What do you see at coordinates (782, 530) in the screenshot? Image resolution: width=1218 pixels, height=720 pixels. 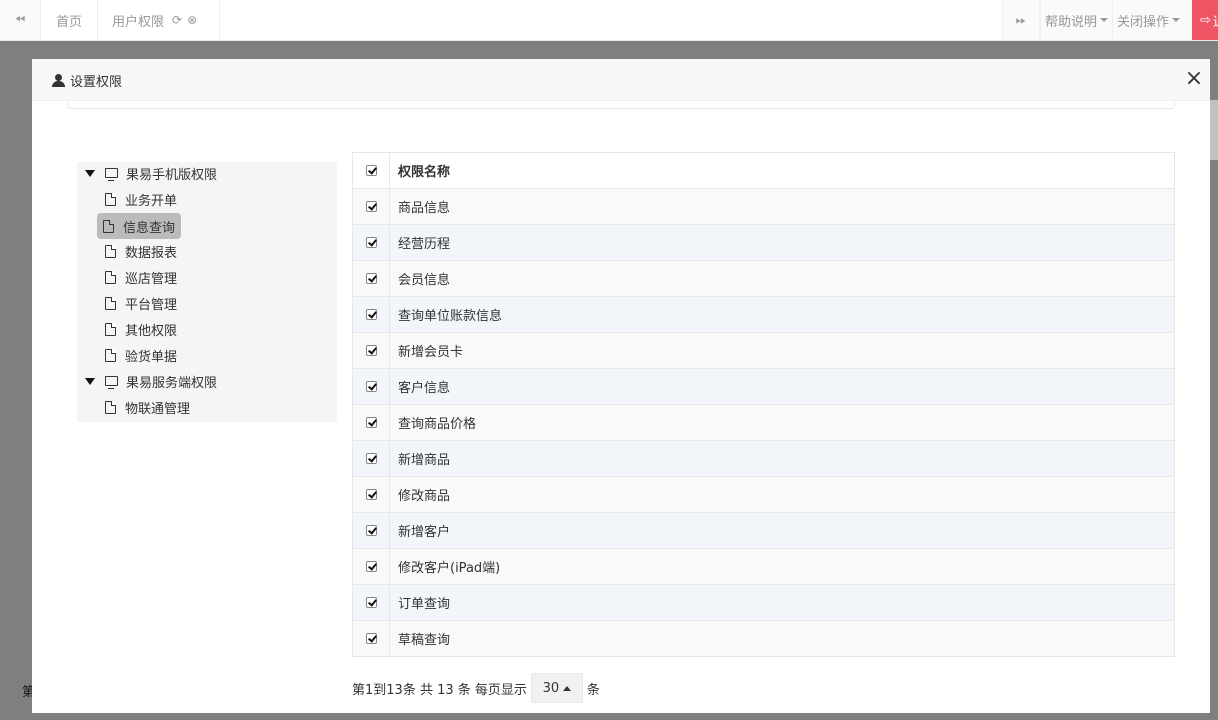 I see `permission-name: 新增客户` at bounding box center [782, 530].